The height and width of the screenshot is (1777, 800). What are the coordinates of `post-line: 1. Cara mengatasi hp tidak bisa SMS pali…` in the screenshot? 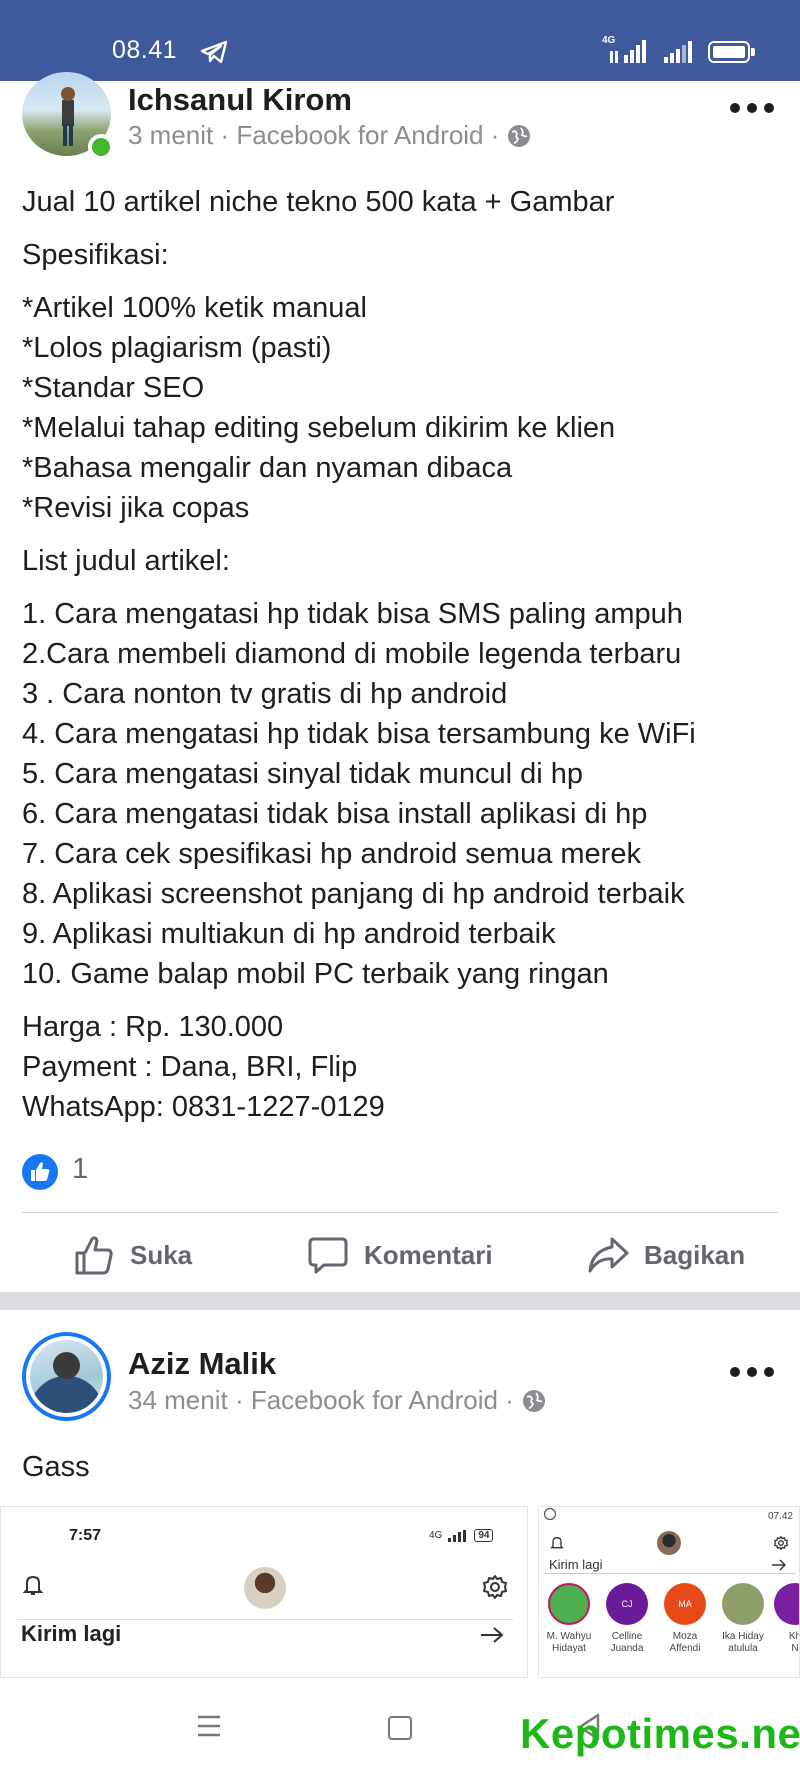 It's located at (352, 614).